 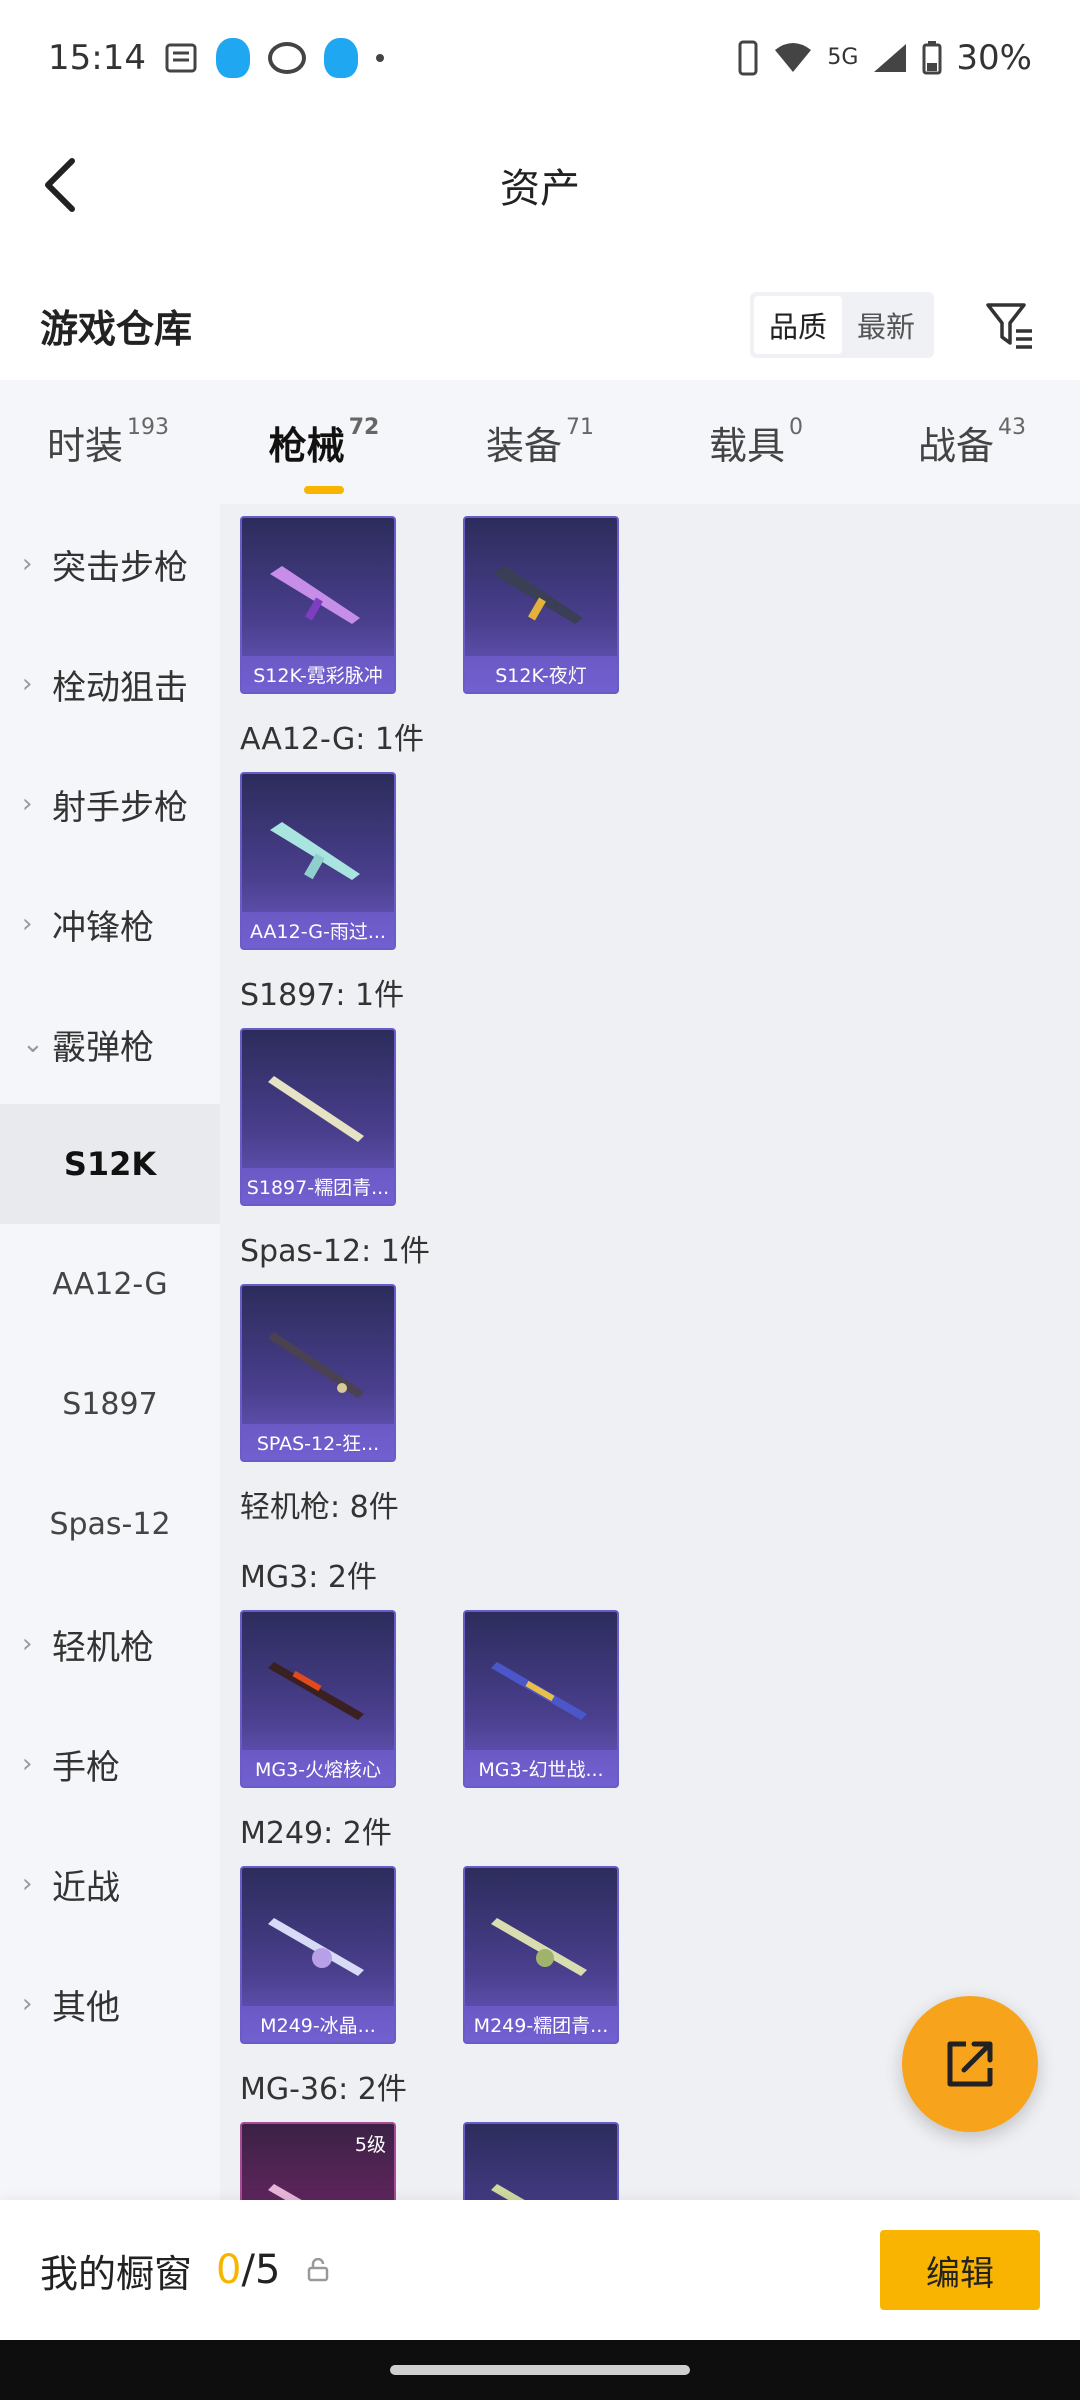 What do you see at coordinates (110, 2004) in the screenshot?
I see `sidebar-item-other: › 其他` at bounding box center [110, 2004].